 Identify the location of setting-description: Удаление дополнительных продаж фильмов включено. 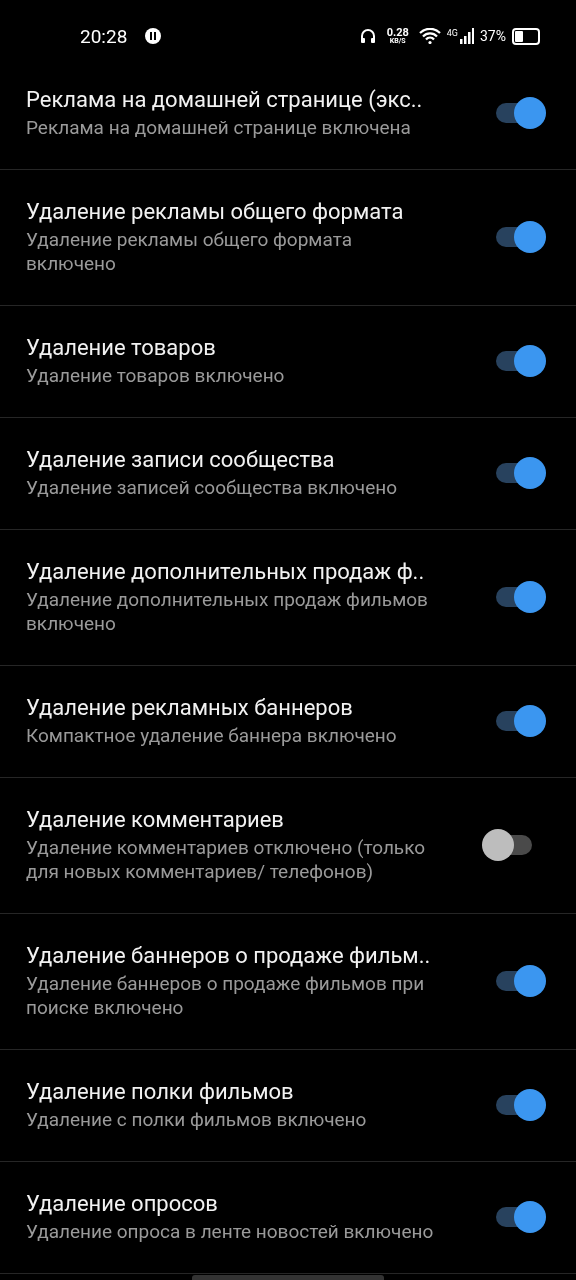
(227, 612).